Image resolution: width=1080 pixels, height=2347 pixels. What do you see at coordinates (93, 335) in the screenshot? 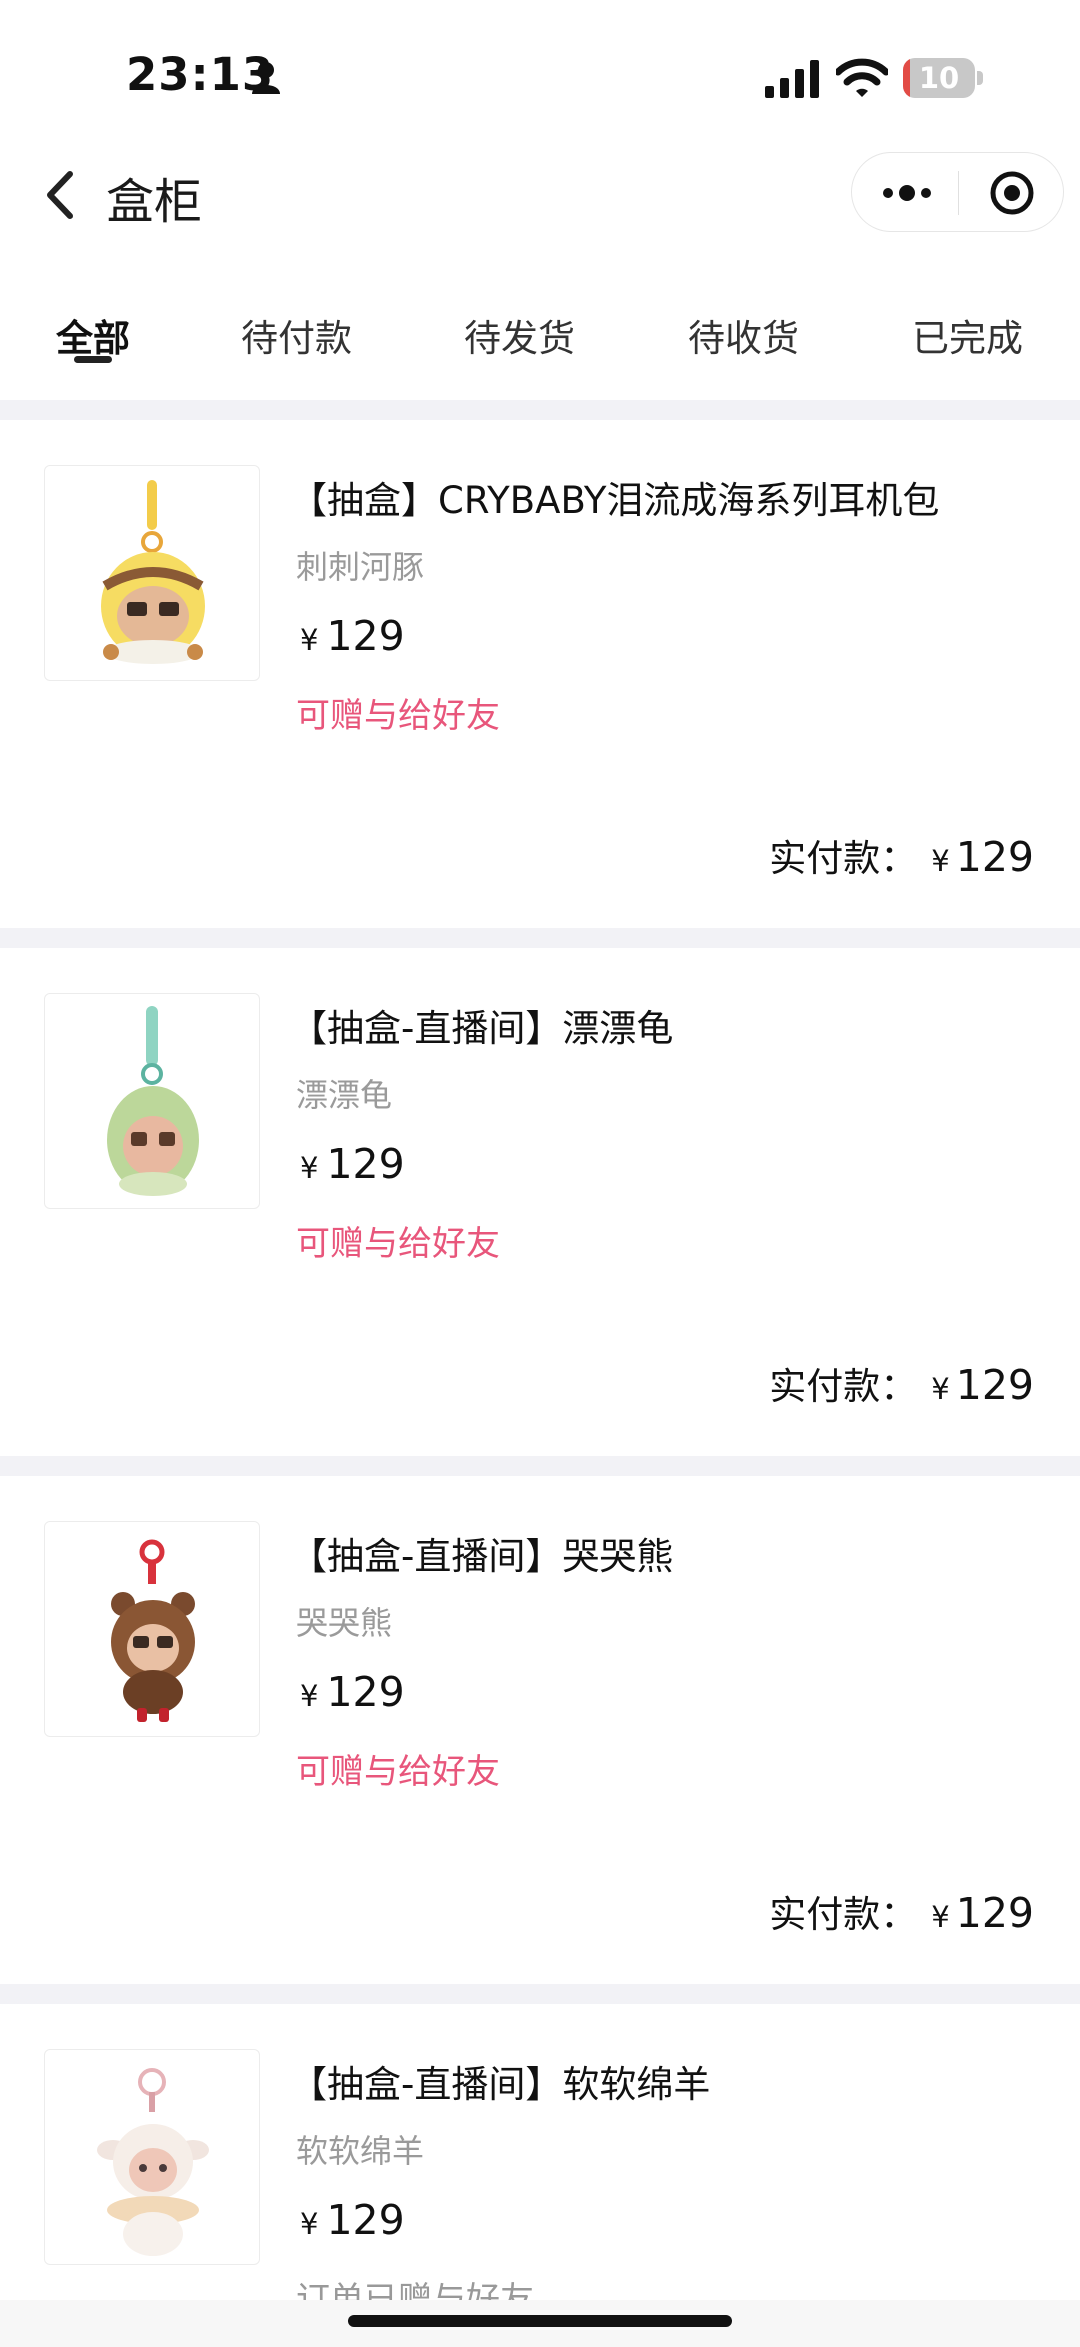
I see `tab-all: 全部` at bounding box center [93, 335].